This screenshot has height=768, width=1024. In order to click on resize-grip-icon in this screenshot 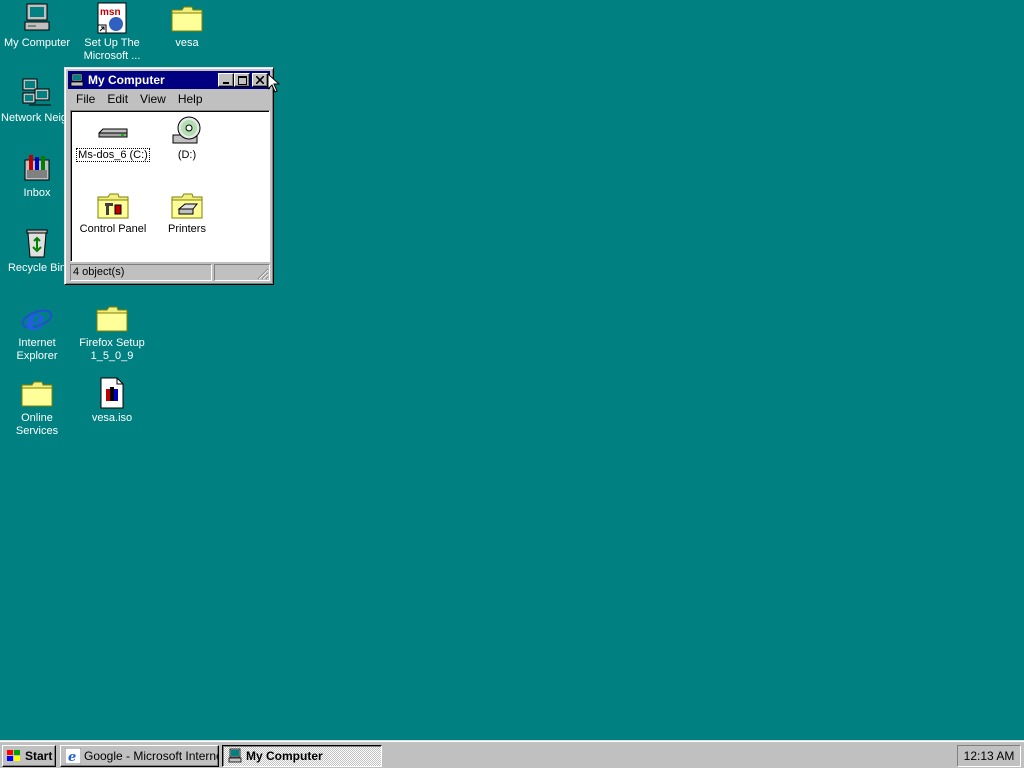, I will do `click(263, 274)`.